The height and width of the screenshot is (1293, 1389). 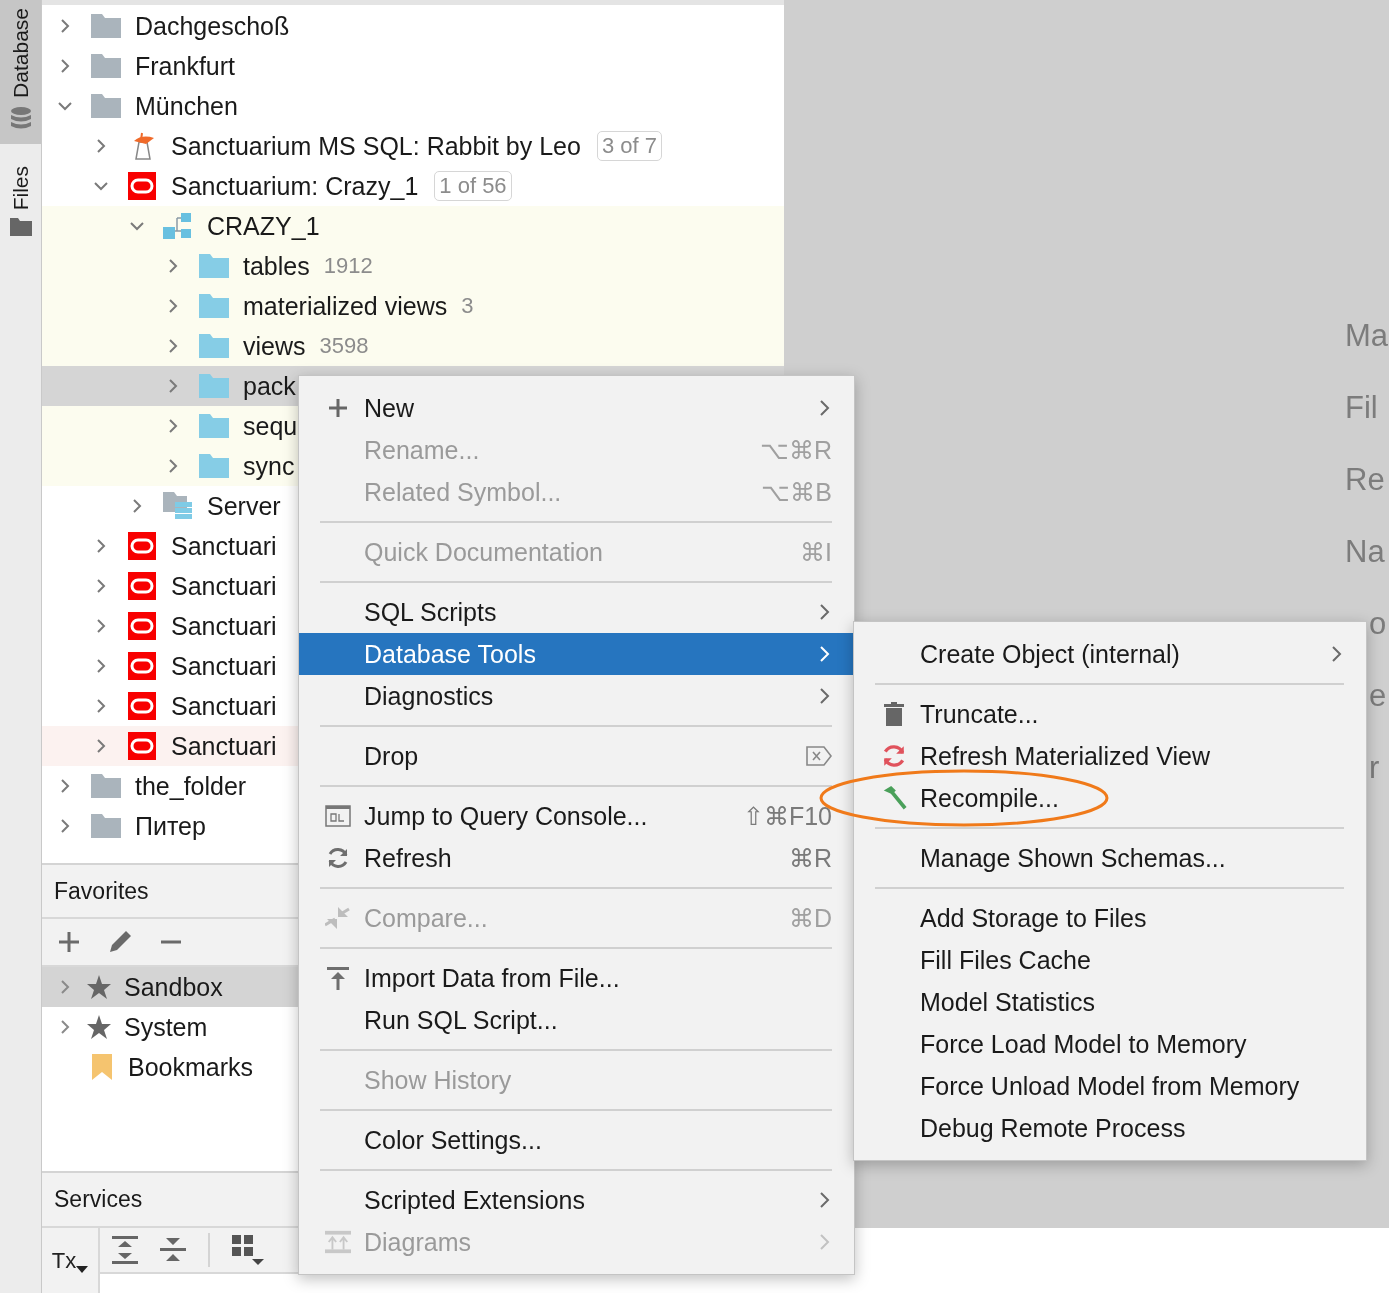 What do you see at coordinates (1378, 696) in the screenshot?
I see `hint-text: e` at bounding box center [1378, 696].